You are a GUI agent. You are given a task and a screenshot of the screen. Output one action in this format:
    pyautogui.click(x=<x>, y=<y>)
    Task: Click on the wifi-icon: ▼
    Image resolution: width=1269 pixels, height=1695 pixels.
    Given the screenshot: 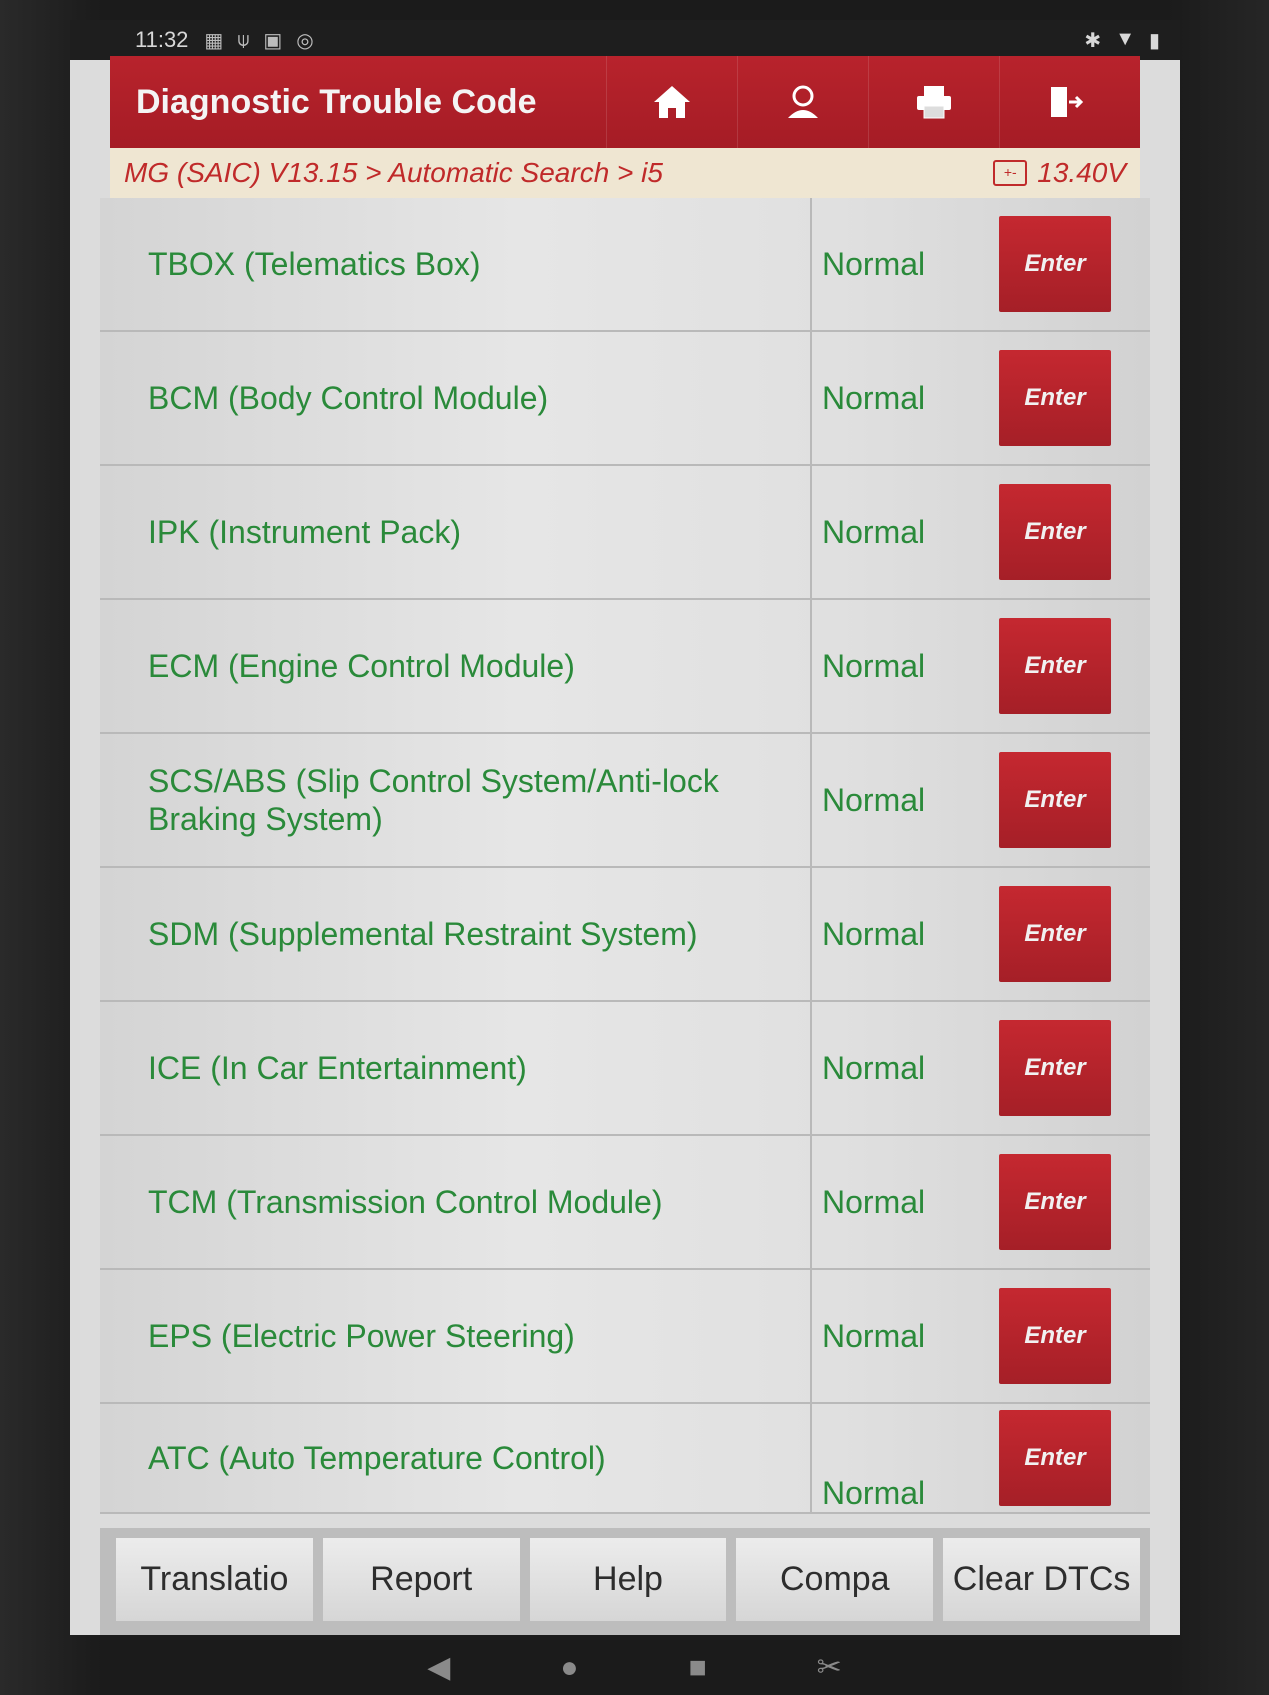 What is the action you would take?
    pyautogui.click(x=1125, y=38)
    